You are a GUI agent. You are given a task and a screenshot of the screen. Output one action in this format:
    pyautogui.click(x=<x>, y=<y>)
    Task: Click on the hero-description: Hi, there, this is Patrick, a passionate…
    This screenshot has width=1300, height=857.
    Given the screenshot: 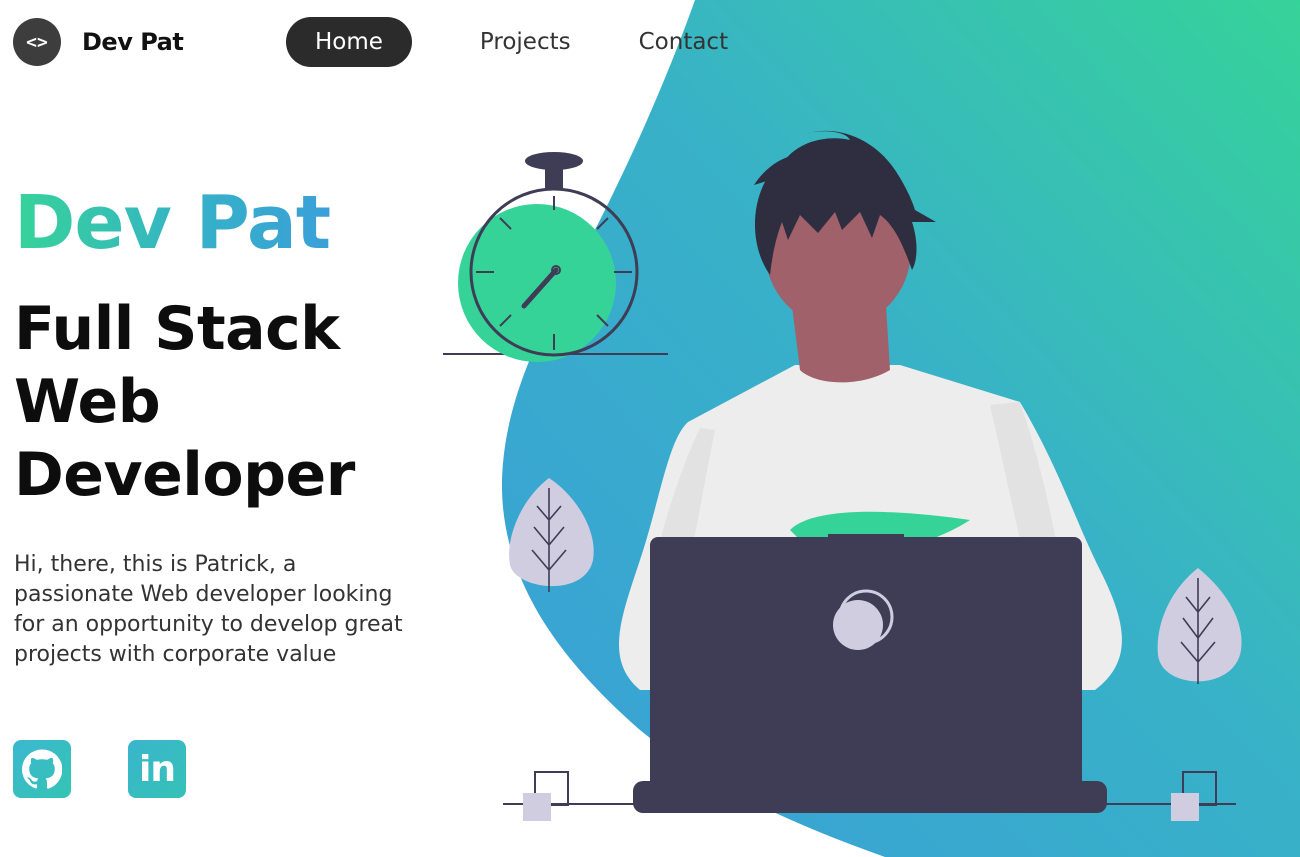 What is the action you would take?
    pyautogui.click(x=208, y=609)
    